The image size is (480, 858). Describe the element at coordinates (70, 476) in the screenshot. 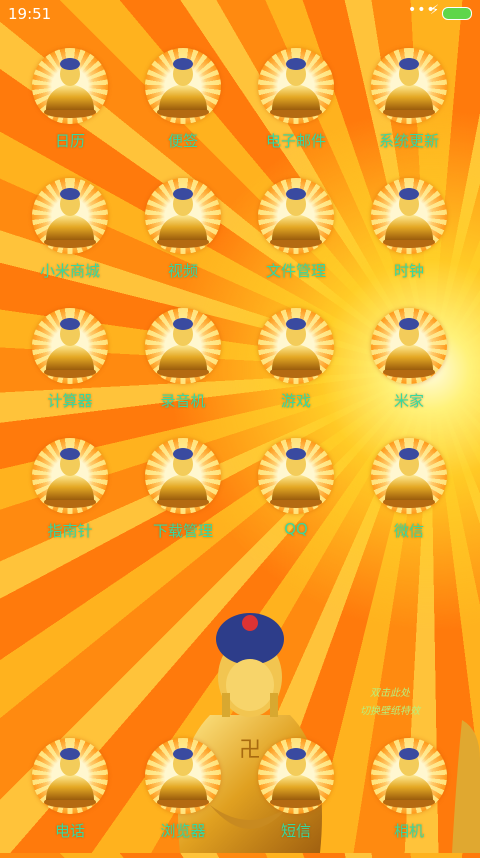

I see `compass-icon` at that location.